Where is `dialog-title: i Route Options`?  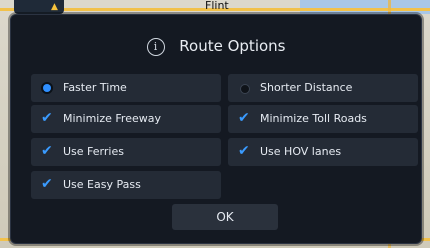 dialog-title: i Route Options is located at coordinates (216, 46).